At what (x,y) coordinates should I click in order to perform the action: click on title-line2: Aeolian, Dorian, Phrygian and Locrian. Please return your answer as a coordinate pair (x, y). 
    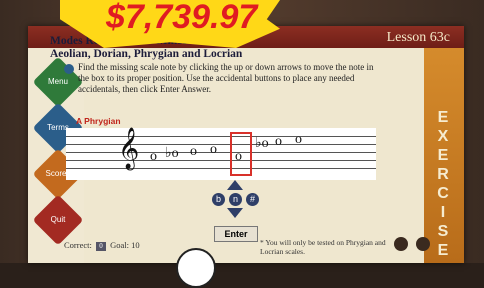
    Looking at the image, I should click on (146, 54).